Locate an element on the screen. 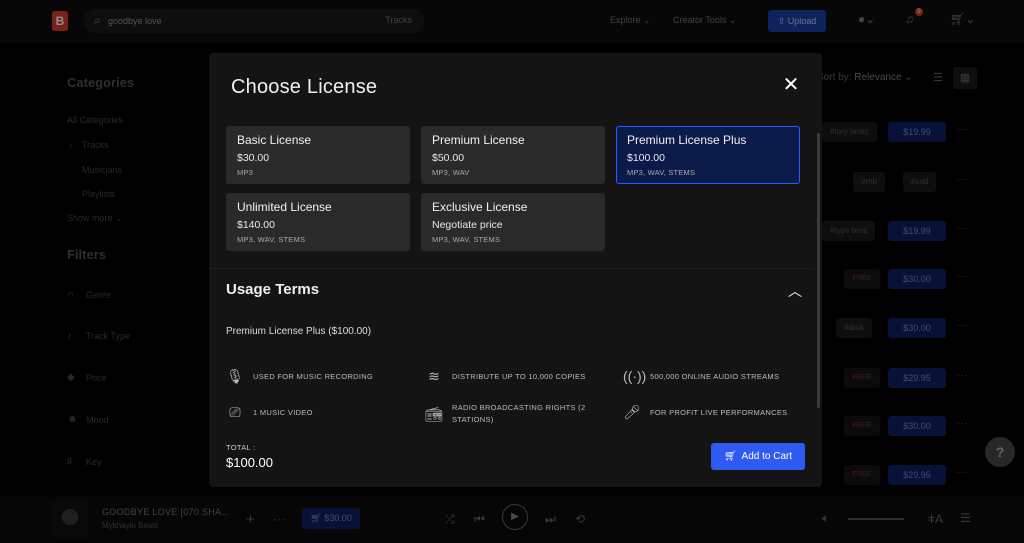 The width and height of the screenshot is (1024, 543). term-text: 1 MUSIC VIDEO is located at coordinates (283, 412).